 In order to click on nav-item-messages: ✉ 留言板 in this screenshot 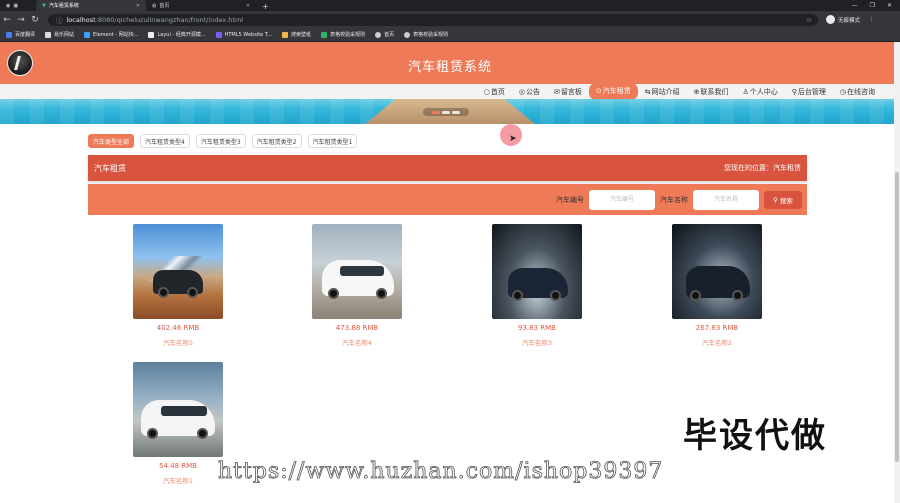, I will do `click(568, 91)`.